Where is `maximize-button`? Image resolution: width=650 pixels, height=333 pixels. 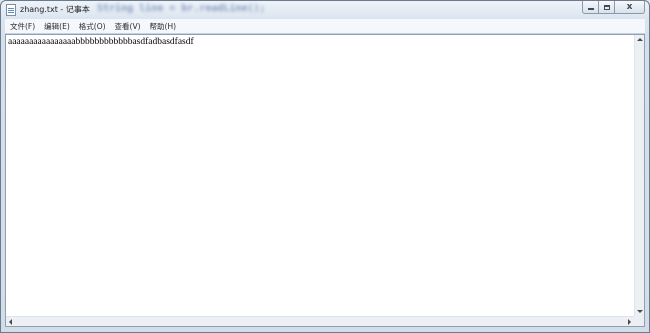
maximize-button is located at coordinates (607, 7).